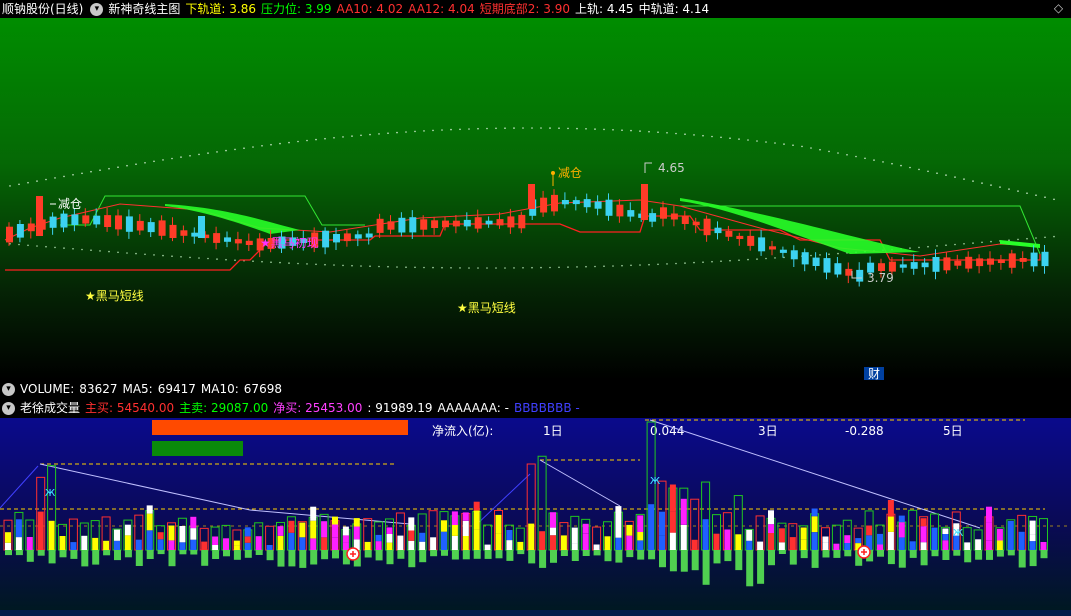  What do you see at coordinates (1058, 8) in the screenshot?
I see `window-toggle-icon: ◇` at bounding box center [1058, 8].